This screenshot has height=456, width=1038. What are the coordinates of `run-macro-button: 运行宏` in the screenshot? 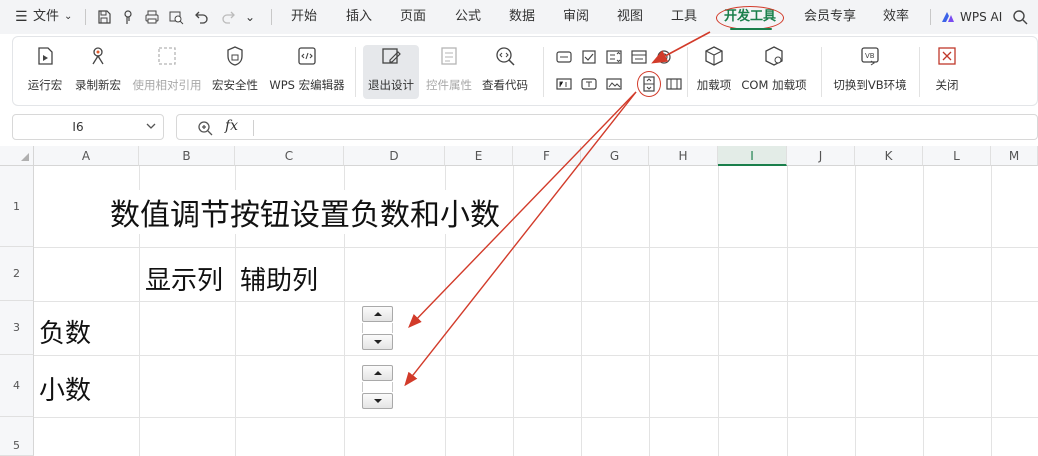 It's located at (45, 72).